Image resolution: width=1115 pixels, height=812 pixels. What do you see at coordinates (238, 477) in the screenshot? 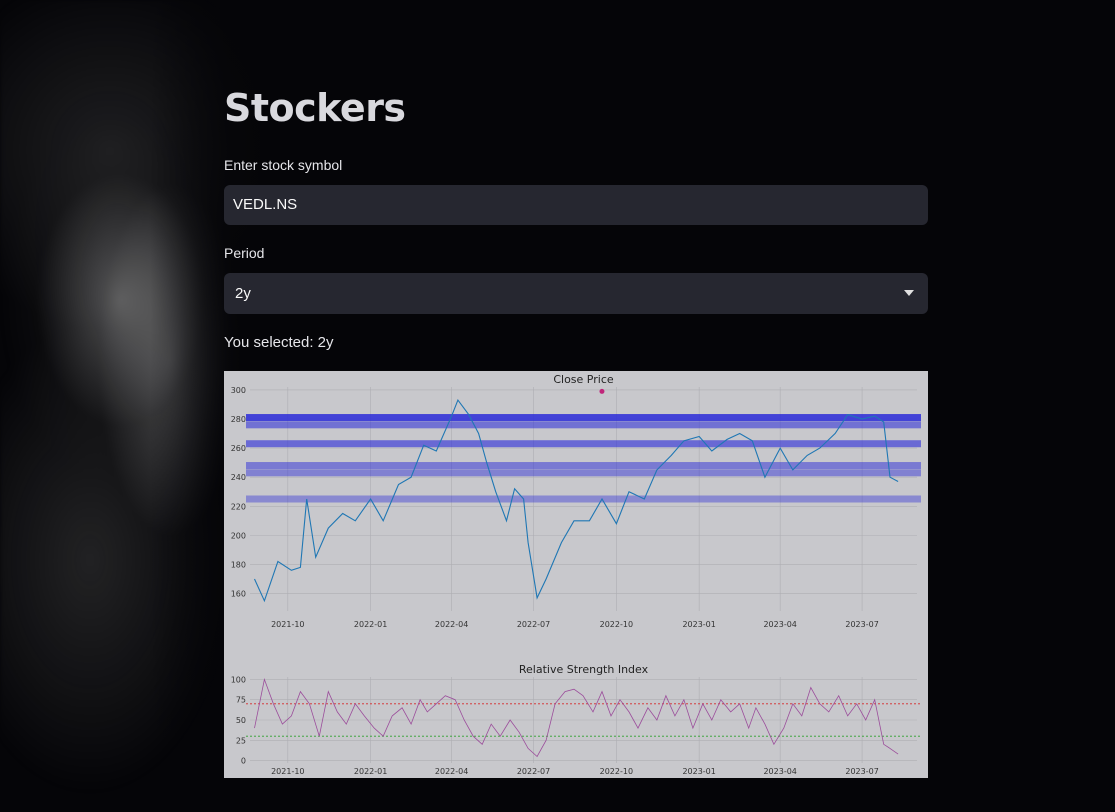
I see `y-tick-label: 240` at bounding box center [238, 477].